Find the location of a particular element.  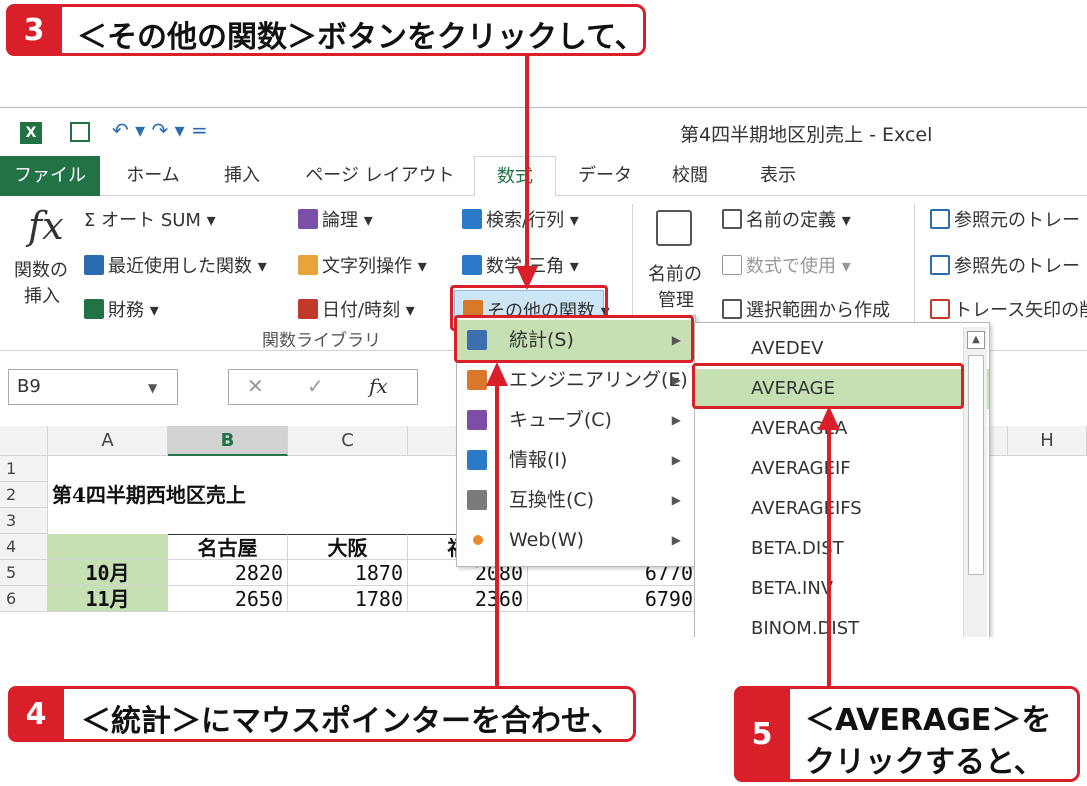

callout-text-line1: ＜AVERAGE＞を is located at coordinates (928, 720).